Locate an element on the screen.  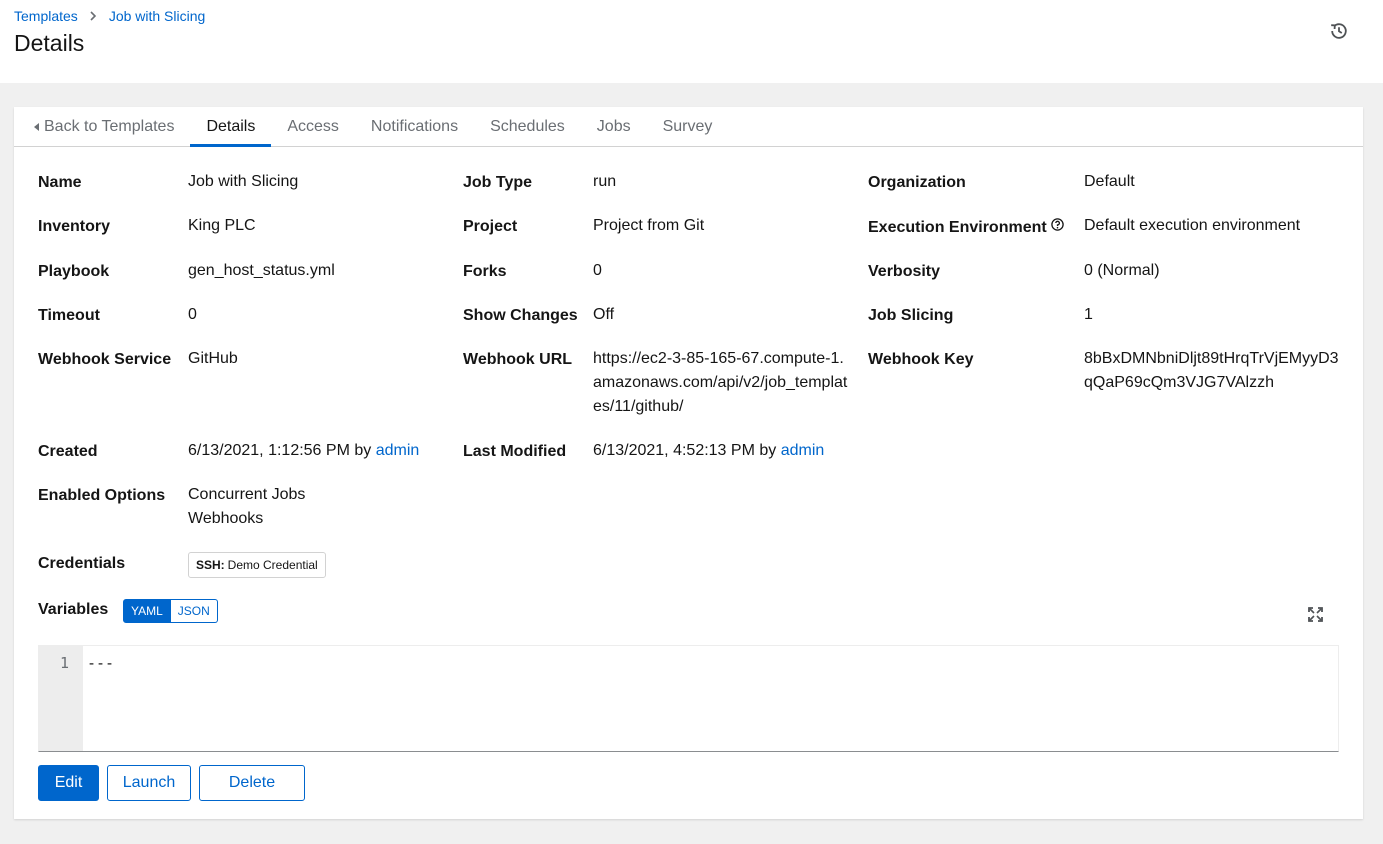
help-icon is located at coordinates (1057, 224).